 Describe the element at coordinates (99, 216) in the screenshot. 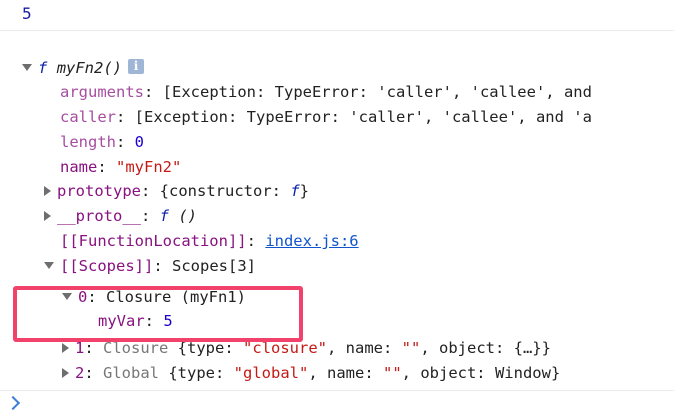

I see `property-key: __proto__` at that location.